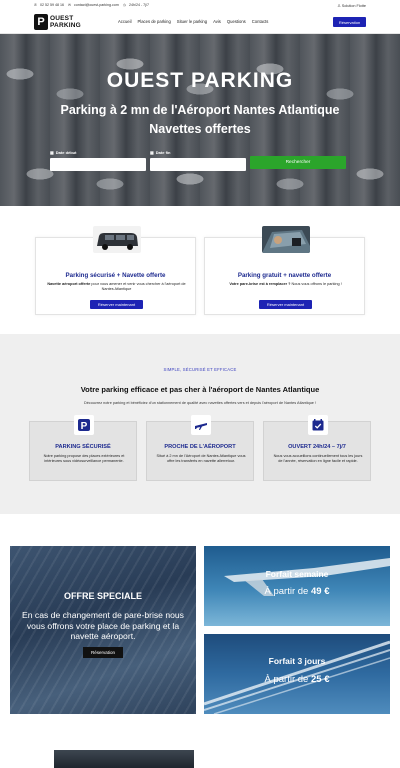 This screenshot has height=768, width=400. Describe the element at coordinates (65, 25) in the screenshot. I see `logo-line2: PARKING` at that location.